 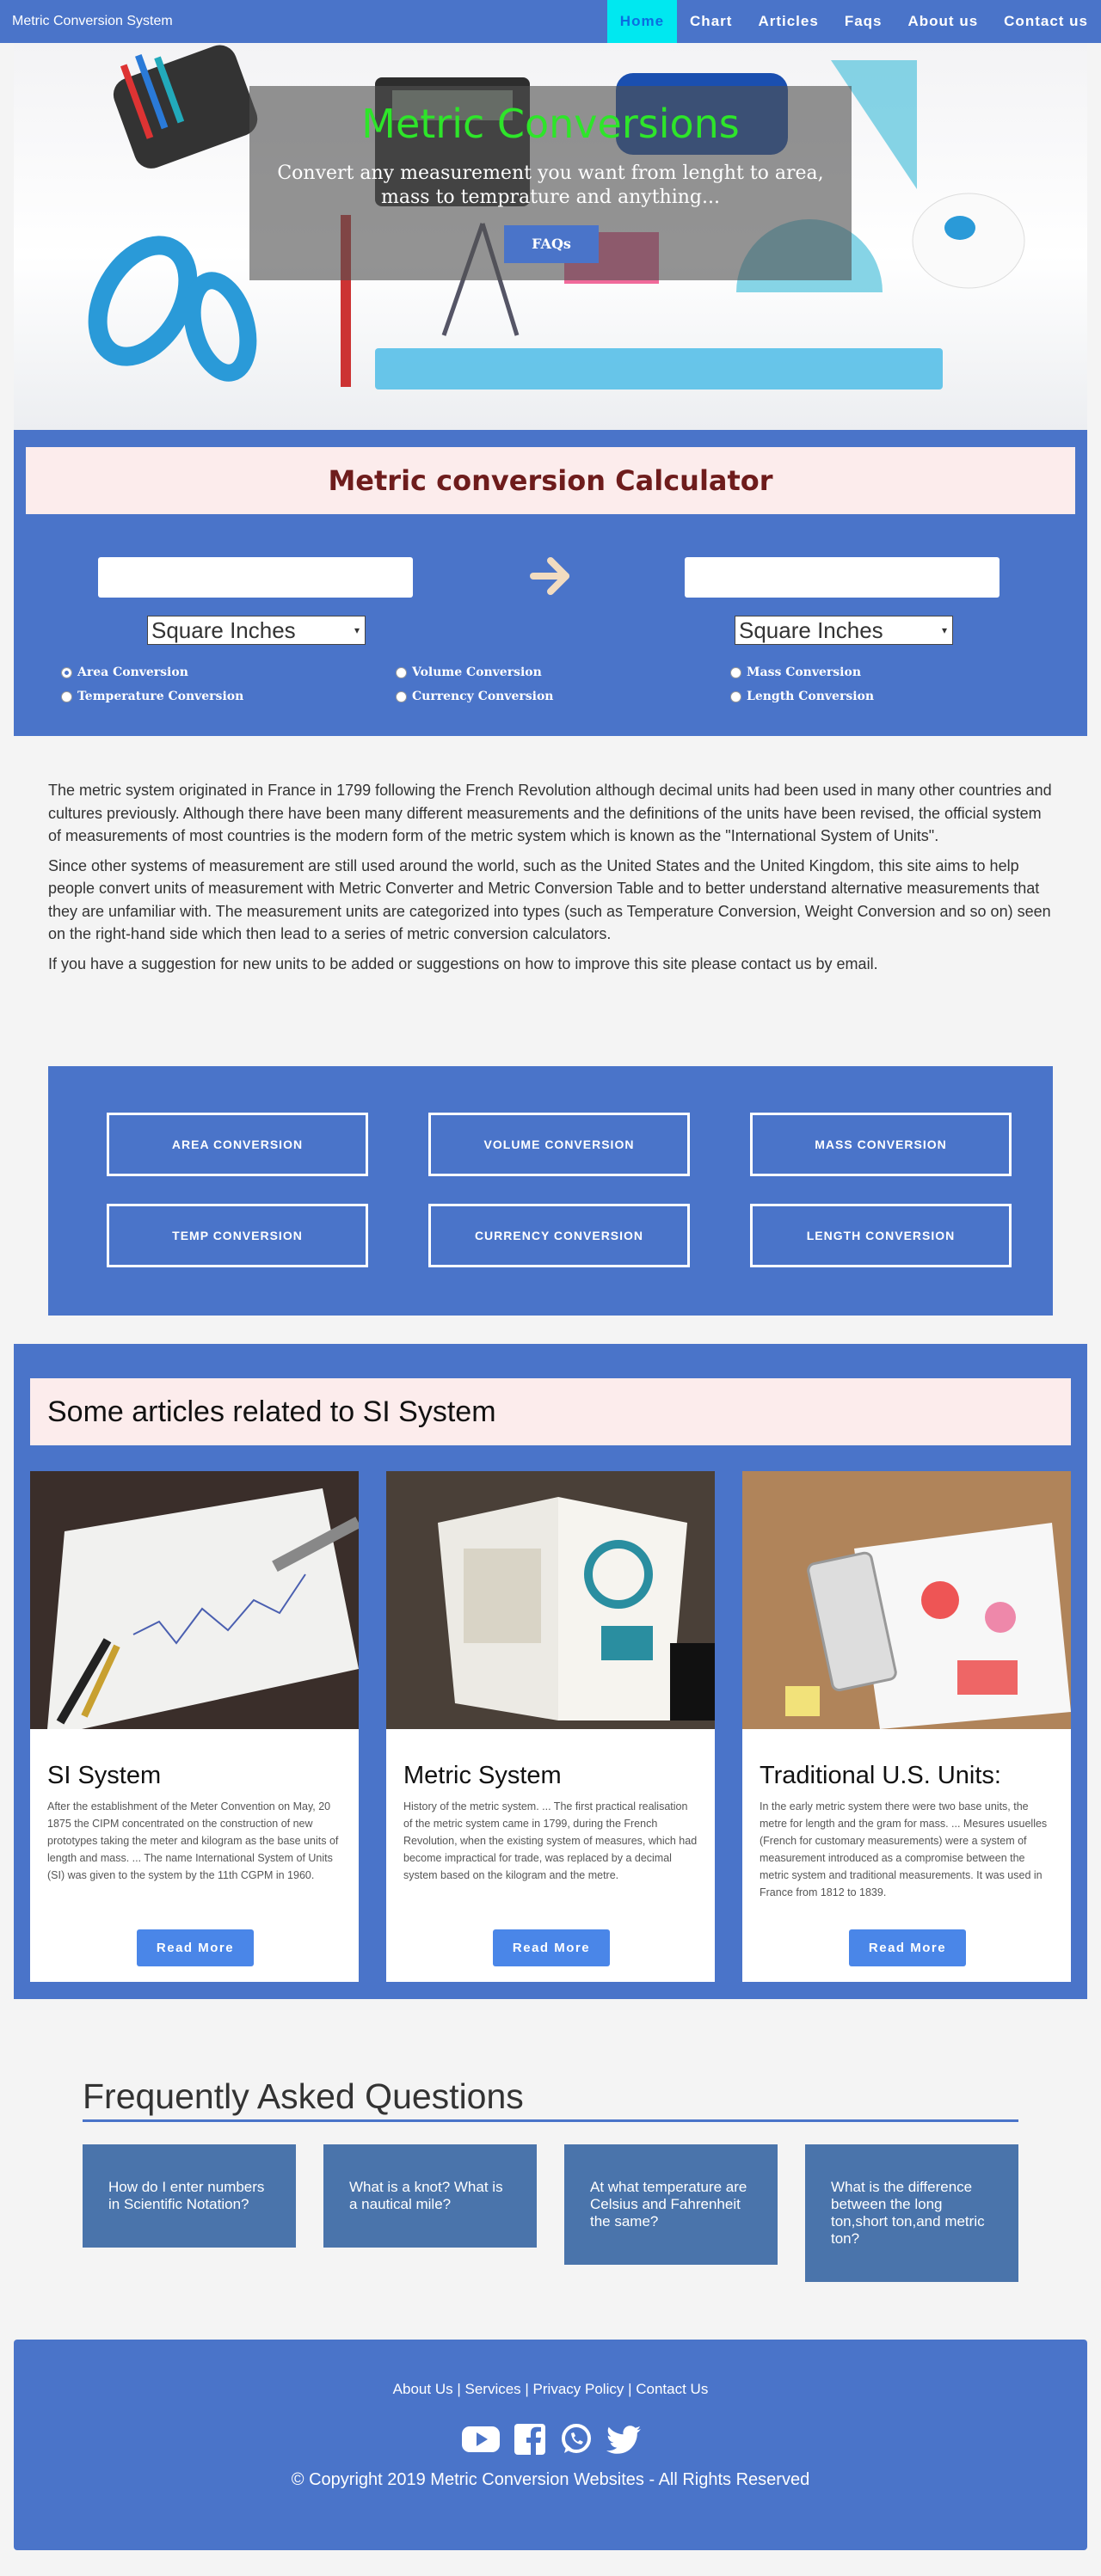 I want to click on radio-volume-conversion: Volume Conversion, so click(x=469, y=672).